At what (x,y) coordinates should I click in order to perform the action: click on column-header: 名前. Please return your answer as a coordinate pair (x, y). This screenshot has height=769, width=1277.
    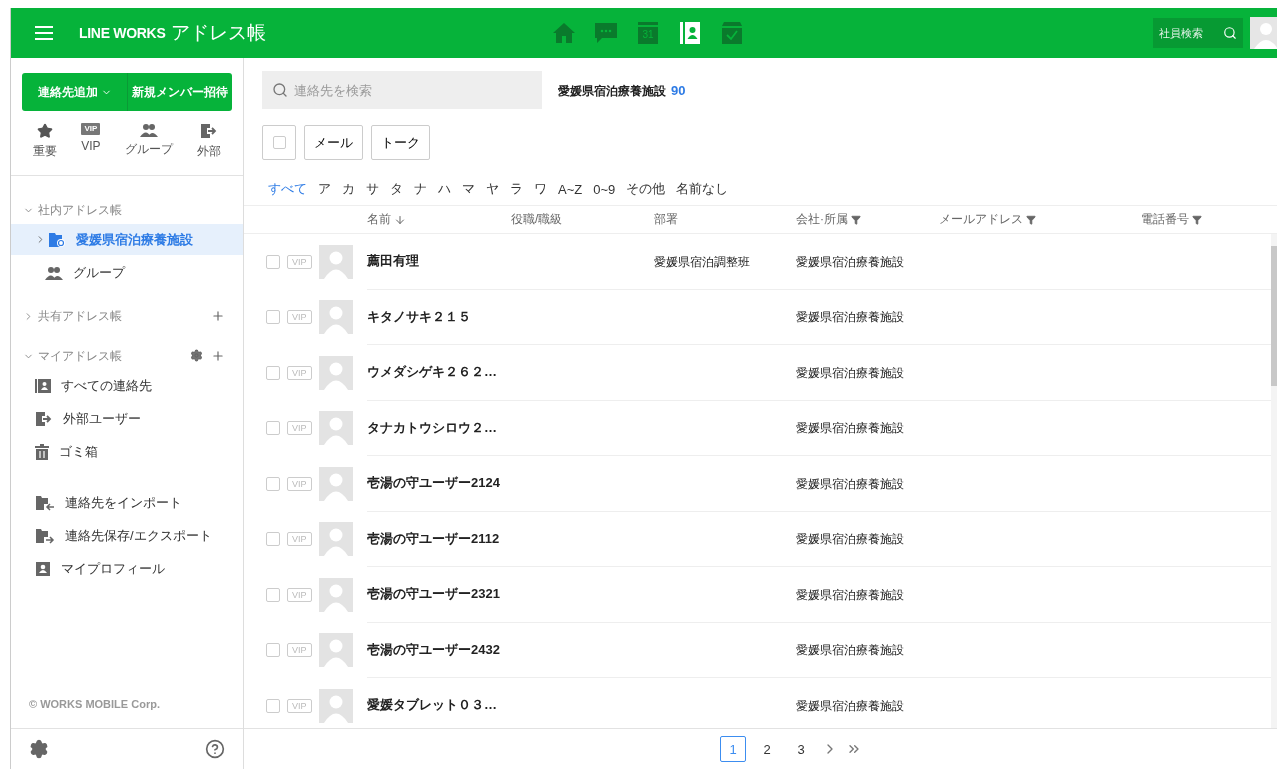
    Looking at the image, I should click on (386, 219).